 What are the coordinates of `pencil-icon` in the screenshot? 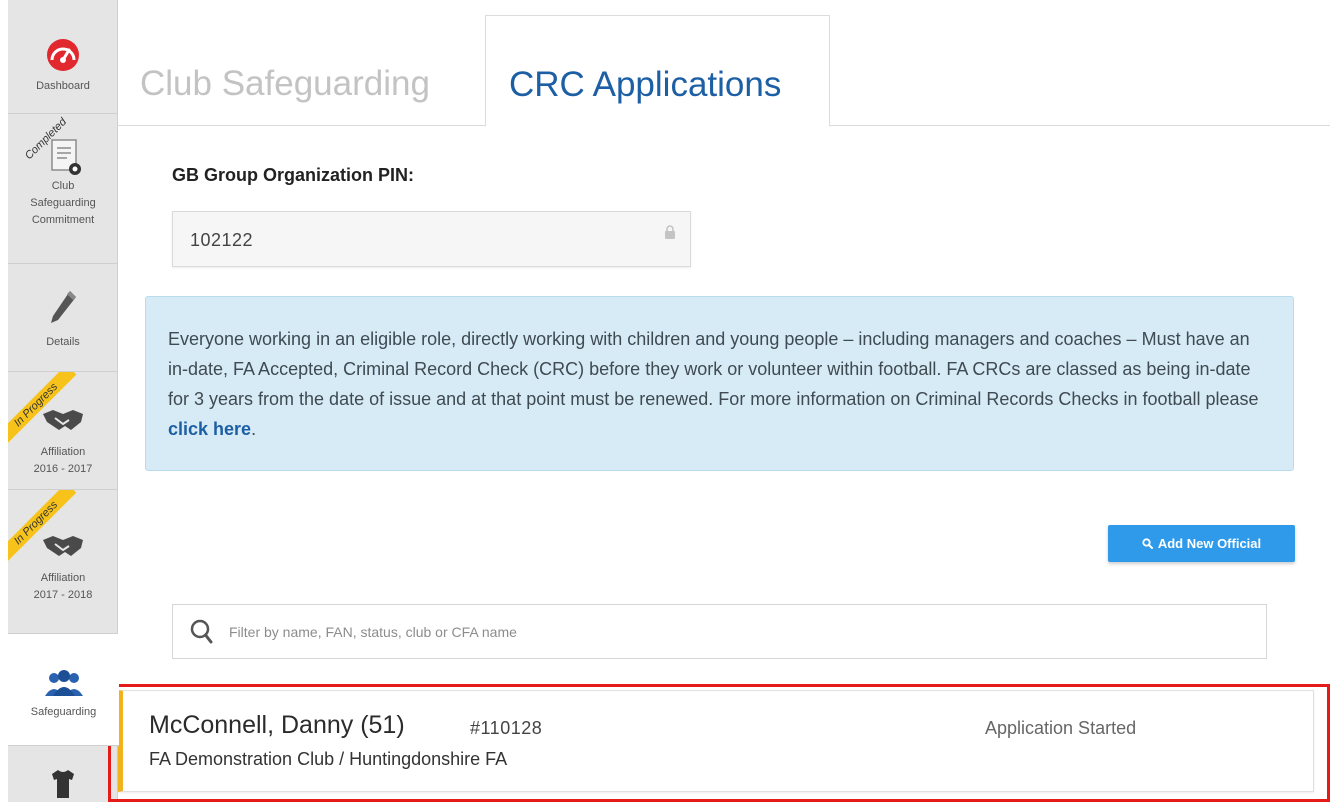 It's located at (63, 307).